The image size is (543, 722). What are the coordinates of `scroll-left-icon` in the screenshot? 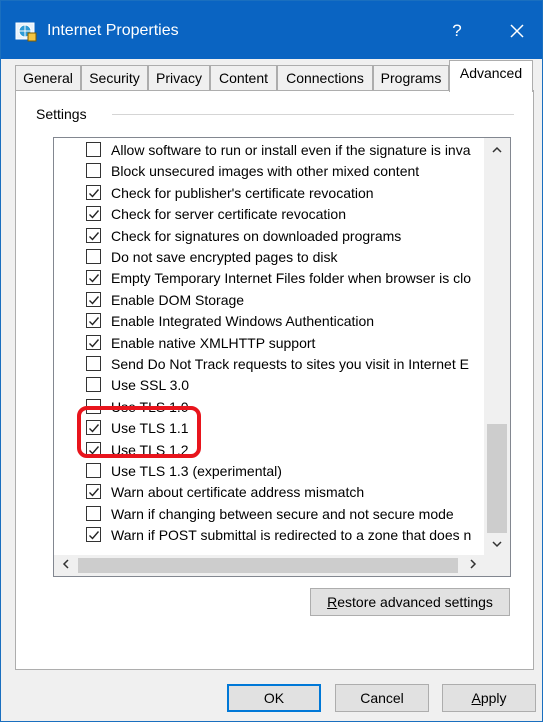 It's located at (65, 565).